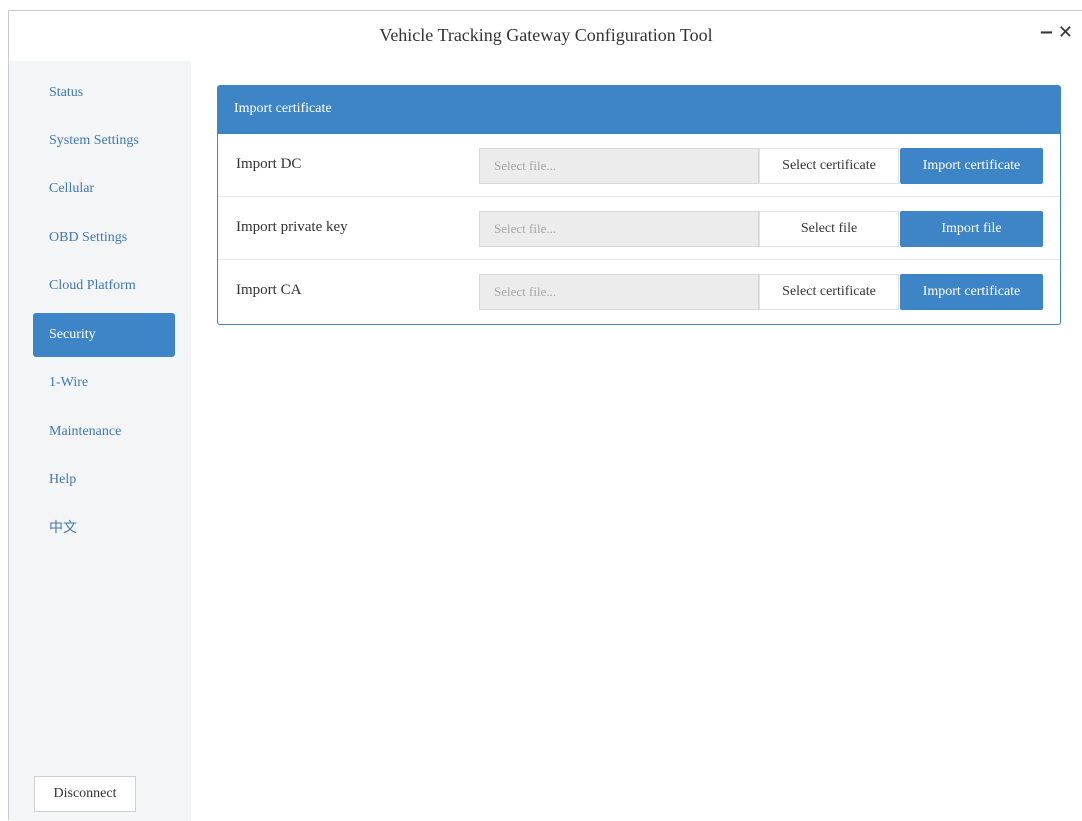 This screenshot has height=821, width=1082. Describe the element at coordinates (104, 189) in the screenshot. I see `sidebar-item-cellular: Cellular` at that location.